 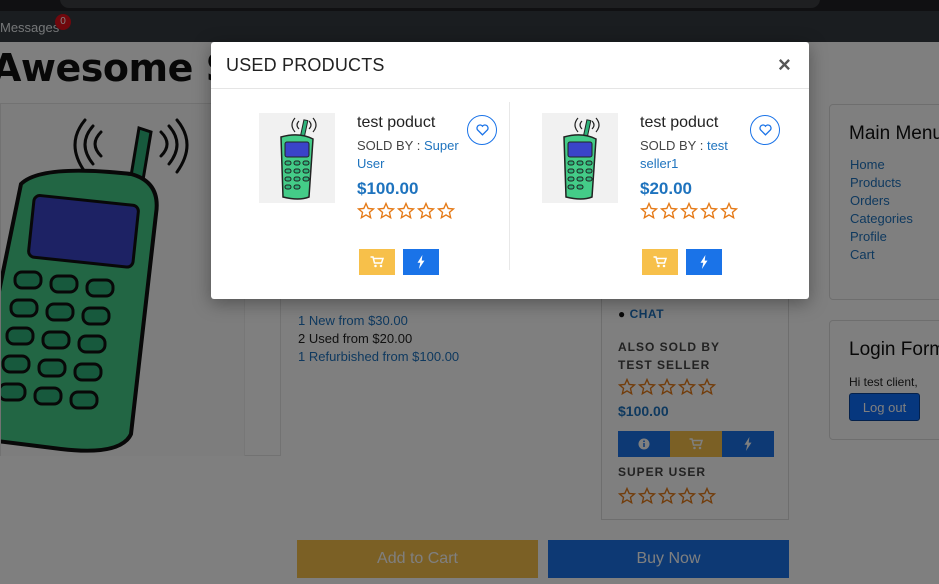 I want to click on product-price: $20.00, so click(x=666, y=188).